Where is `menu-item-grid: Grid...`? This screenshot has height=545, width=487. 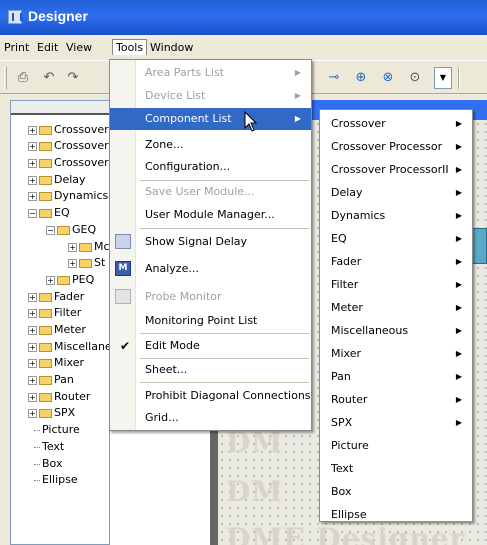 menu-item-grid: Grid... is located at coordinates (210, 418).